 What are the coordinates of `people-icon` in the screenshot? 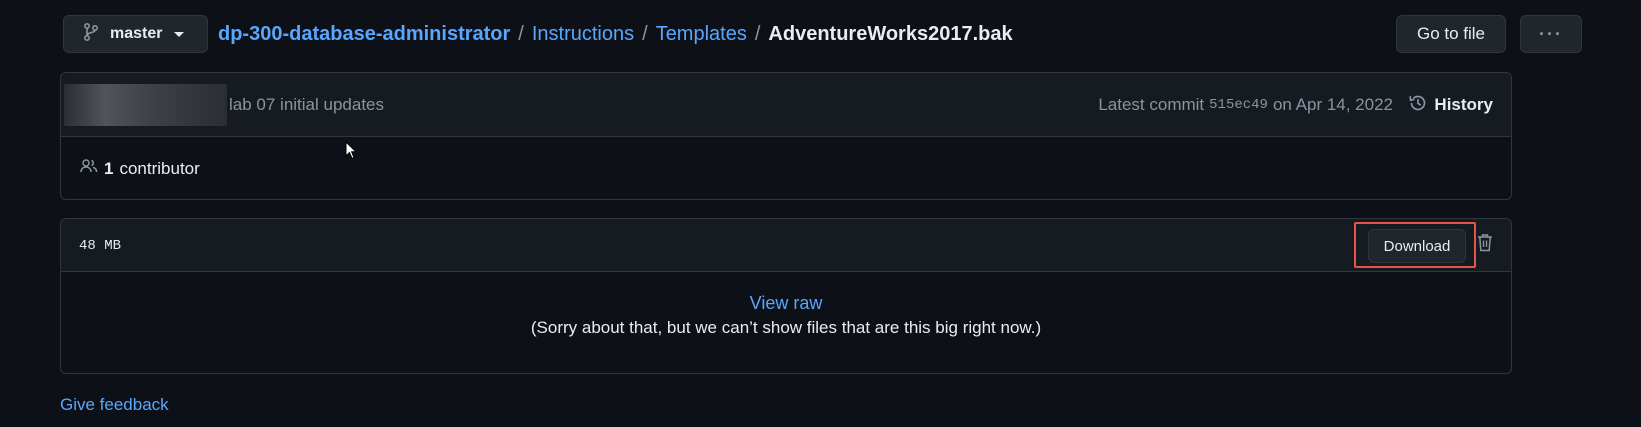 It's located at (89, 168).